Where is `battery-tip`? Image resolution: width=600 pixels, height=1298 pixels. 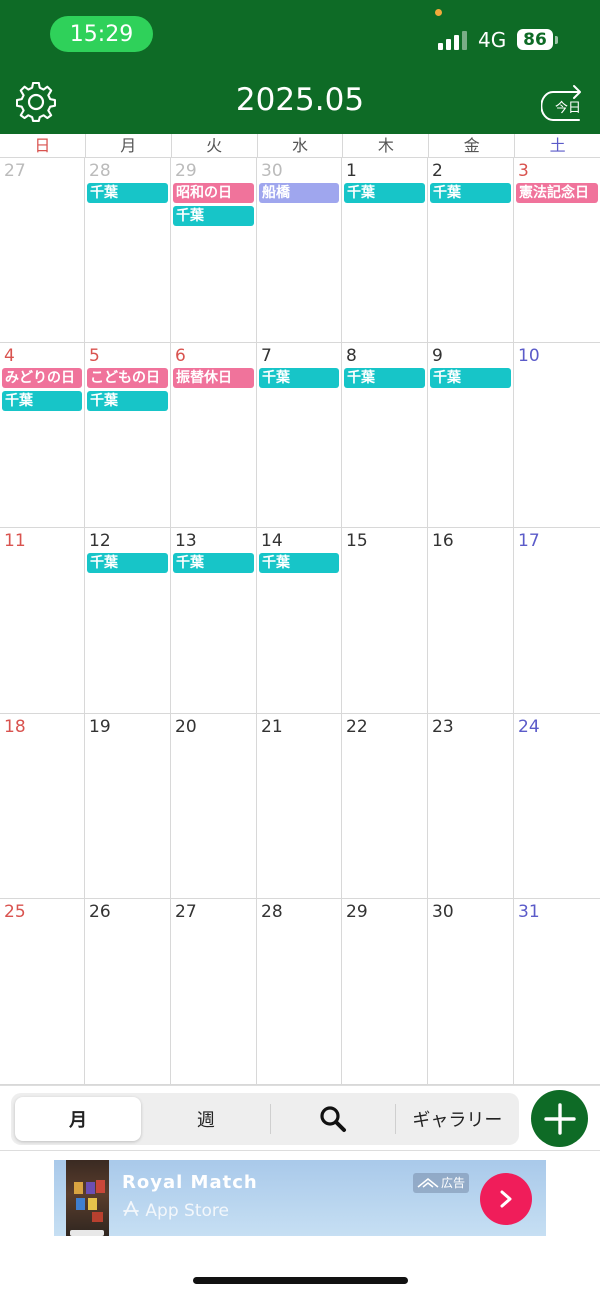 battery-tip is located at coordinates (556, 40).